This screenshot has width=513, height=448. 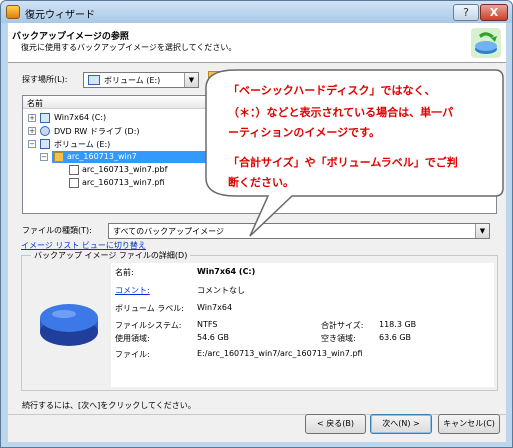 What do you see at coordinates (102, 156) in the screenshot?
I see `tree-node-label: arc_160713_win7` at bounding box center [102, 156].